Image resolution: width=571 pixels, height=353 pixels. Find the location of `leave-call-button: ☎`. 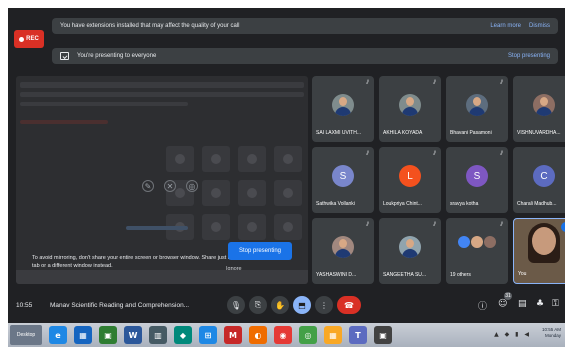

leave-call-button: ☎ is located at coordinates (349, 305).